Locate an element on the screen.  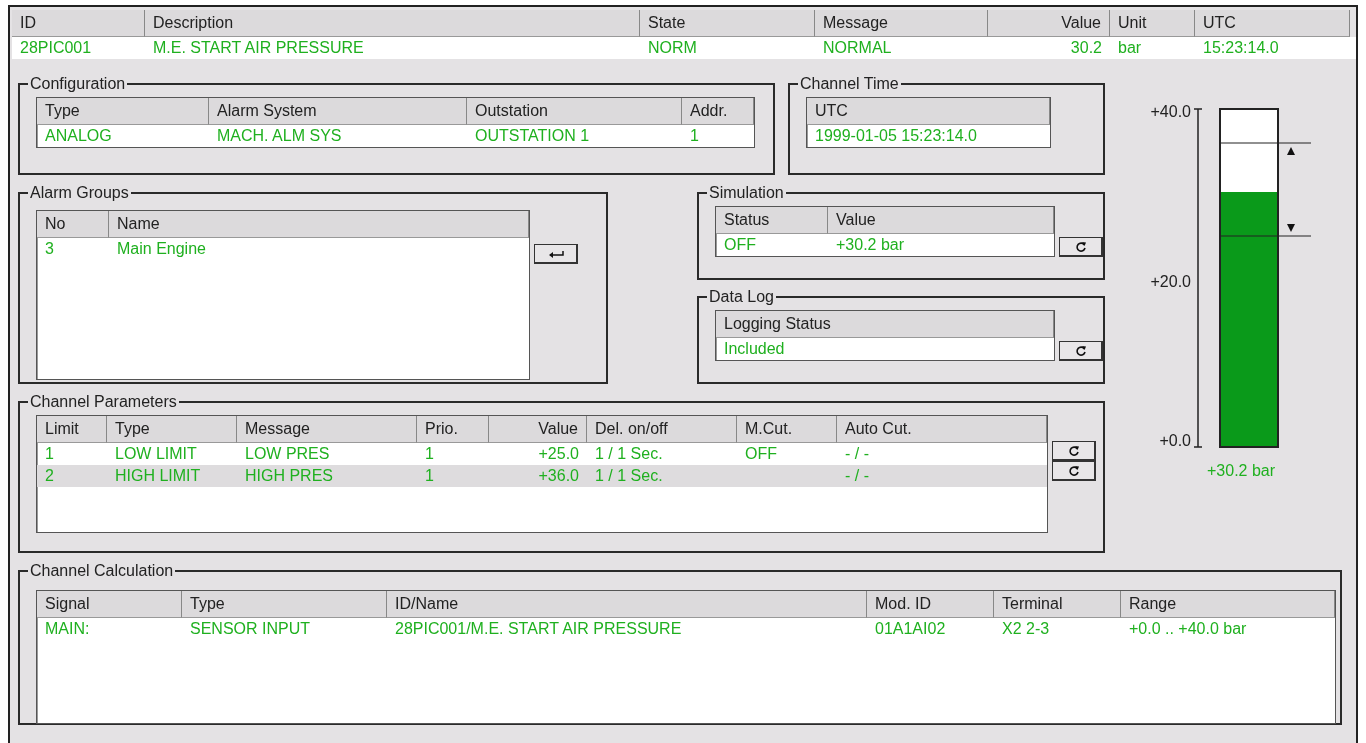
table-cell-text: +0.0 .. +40.0 bar is located at coordinates (1188, 629).